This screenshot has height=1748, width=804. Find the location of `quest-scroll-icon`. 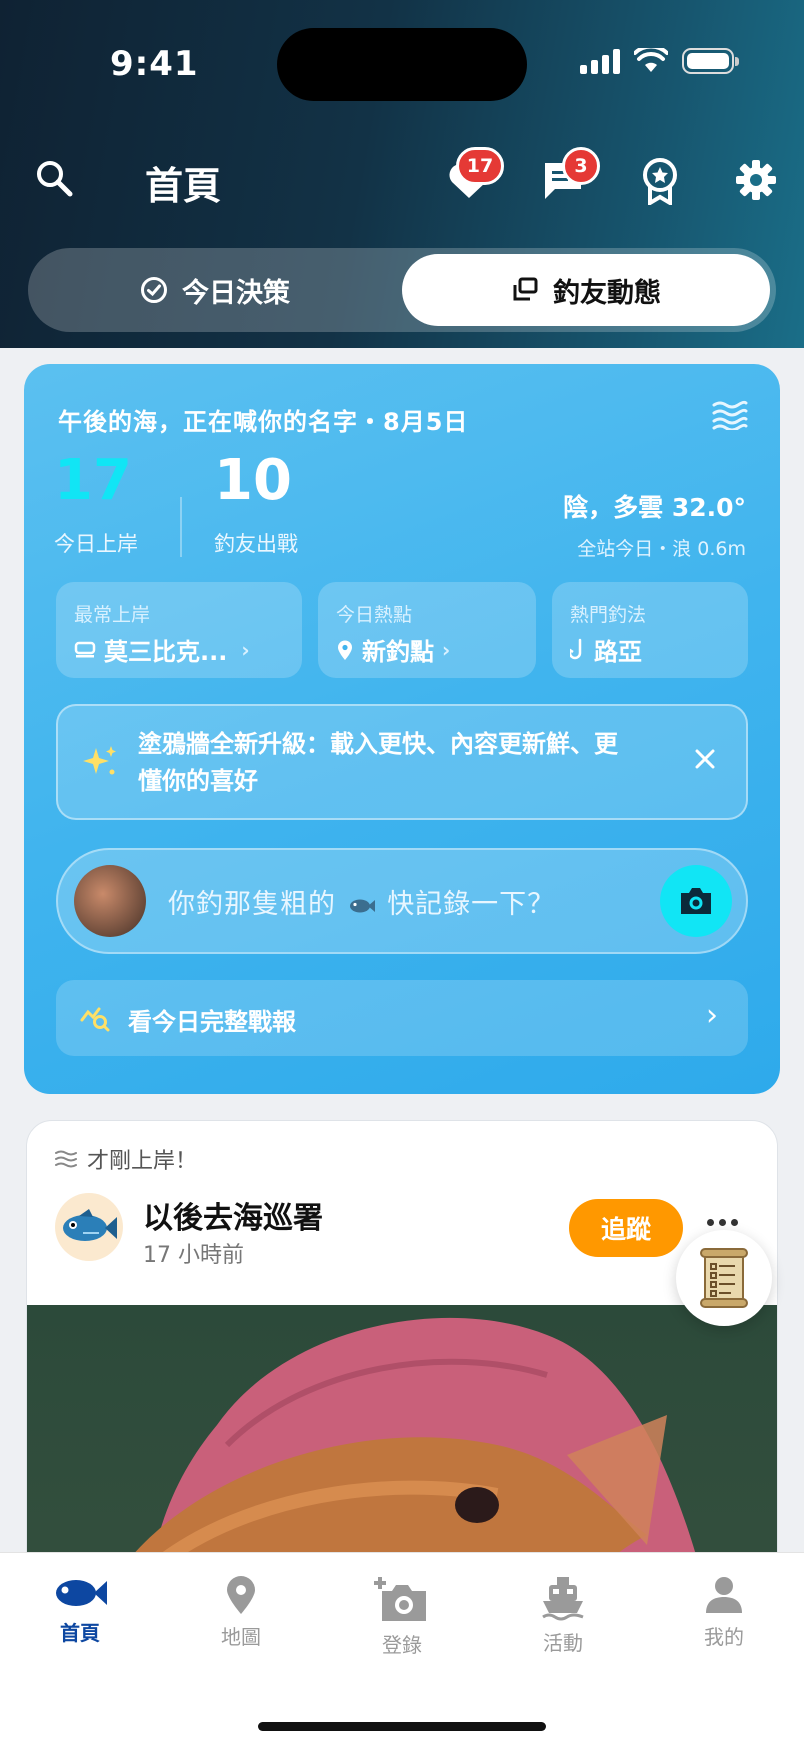

quest-scroll-icon is located at coordinates (724, 1278).